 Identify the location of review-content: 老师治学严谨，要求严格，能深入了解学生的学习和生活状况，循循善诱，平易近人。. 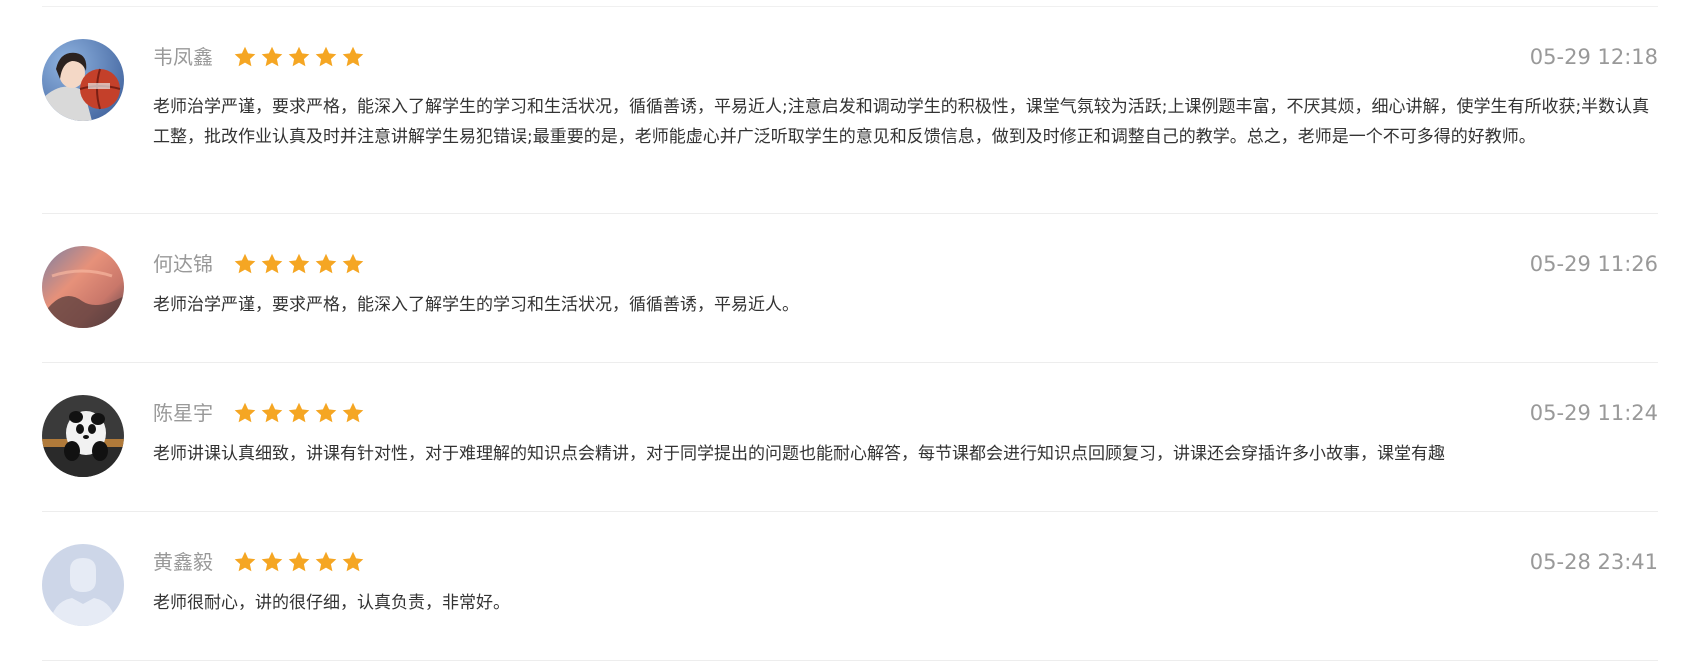
(476, 305).